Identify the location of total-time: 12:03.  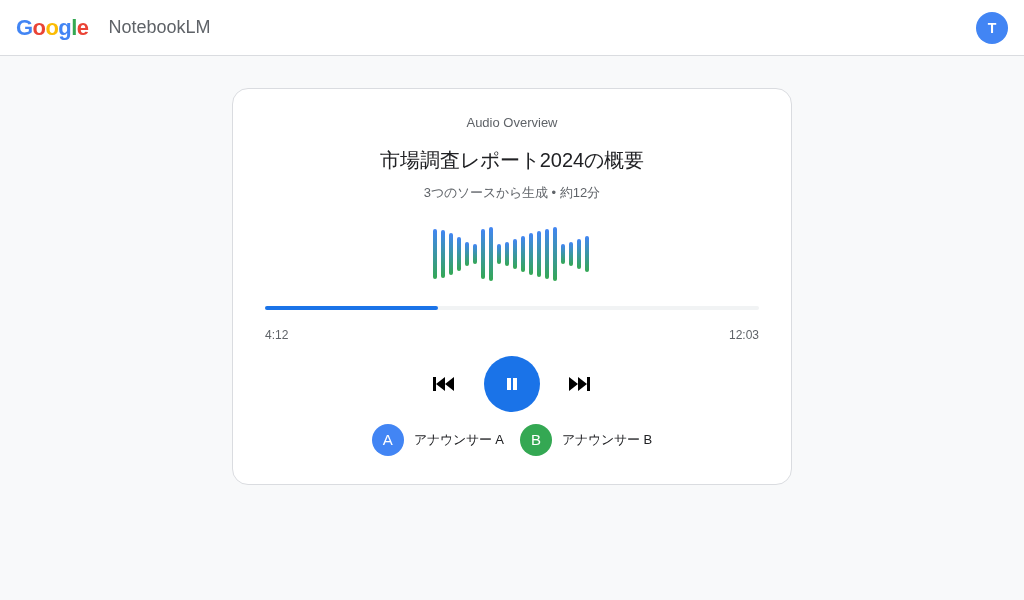
(743, 335).